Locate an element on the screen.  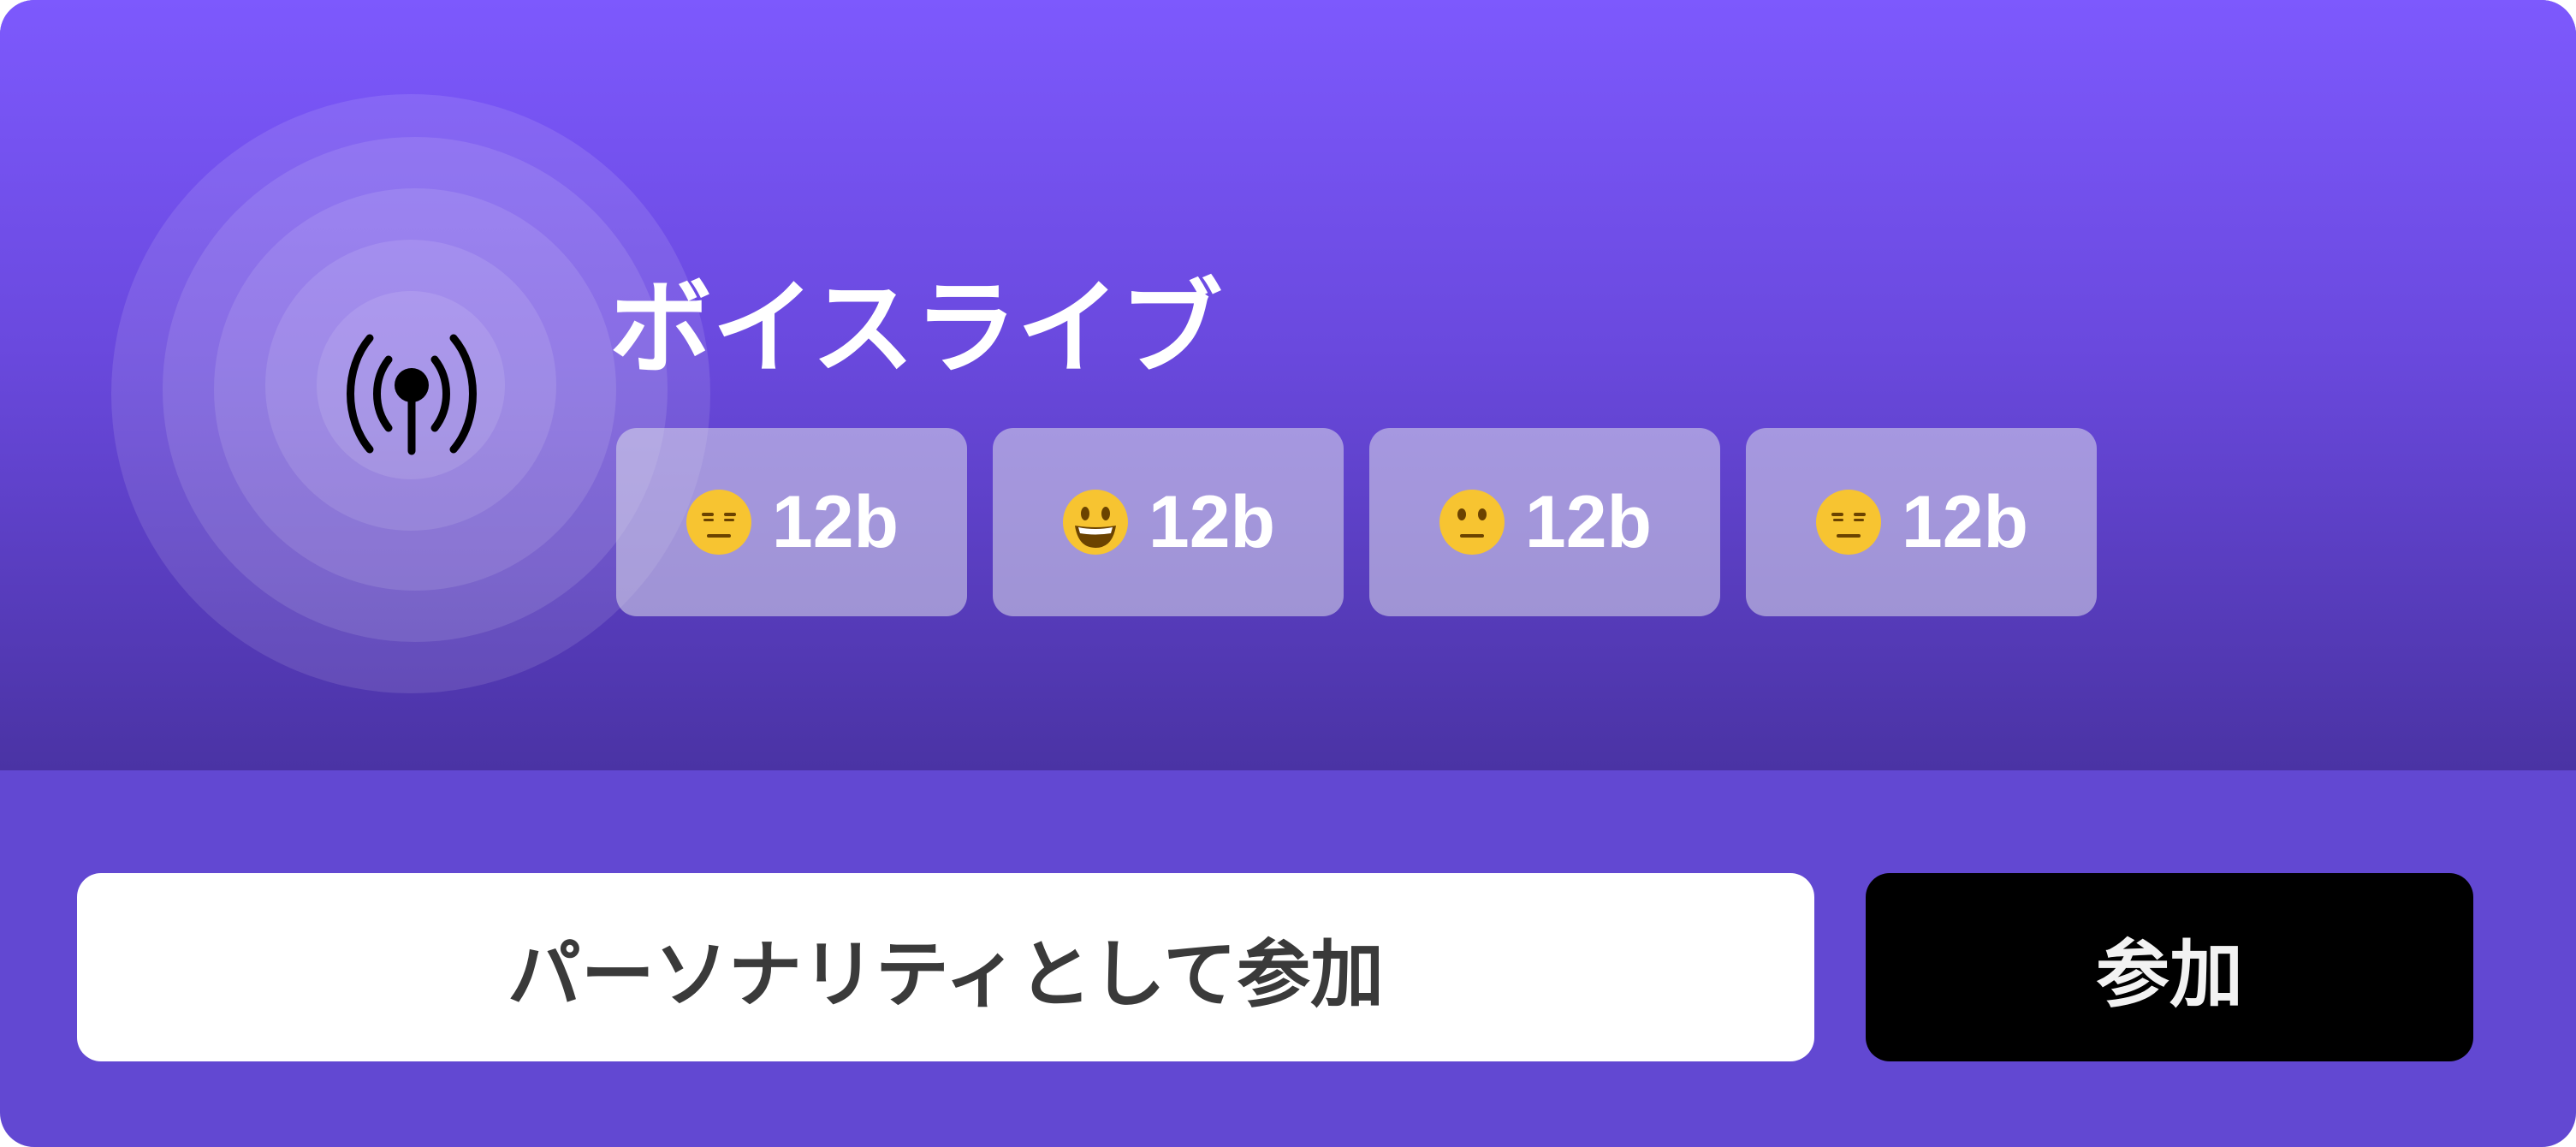
broadcast-antenna-icon is located at coordinates (412, 394).